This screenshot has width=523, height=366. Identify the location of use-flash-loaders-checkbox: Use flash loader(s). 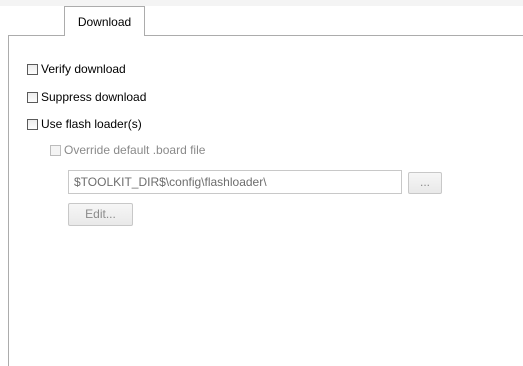
(84, 124).